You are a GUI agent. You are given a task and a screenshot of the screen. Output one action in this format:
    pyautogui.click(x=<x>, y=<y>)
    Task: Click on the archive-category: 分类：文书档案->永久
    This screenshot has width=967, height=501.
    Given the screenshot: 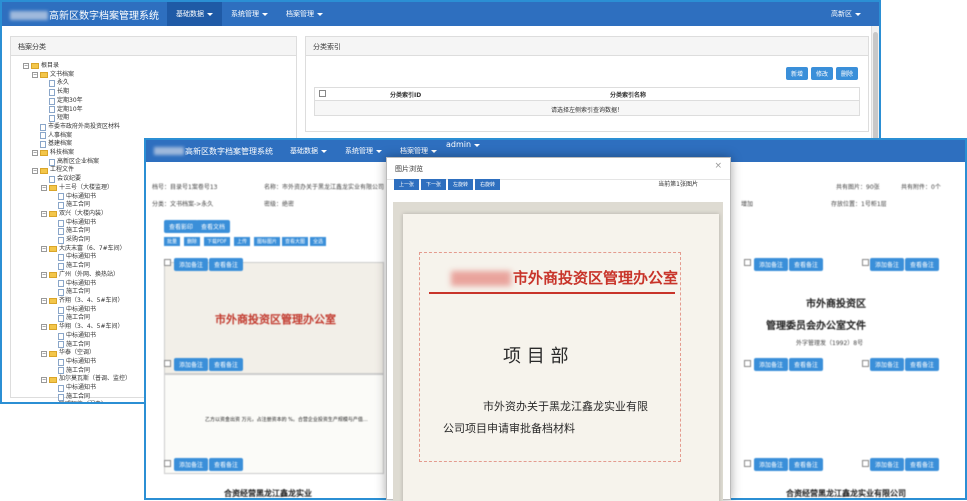 What is the action you would take?
    pyautogui.click(x=183, y=204)
    